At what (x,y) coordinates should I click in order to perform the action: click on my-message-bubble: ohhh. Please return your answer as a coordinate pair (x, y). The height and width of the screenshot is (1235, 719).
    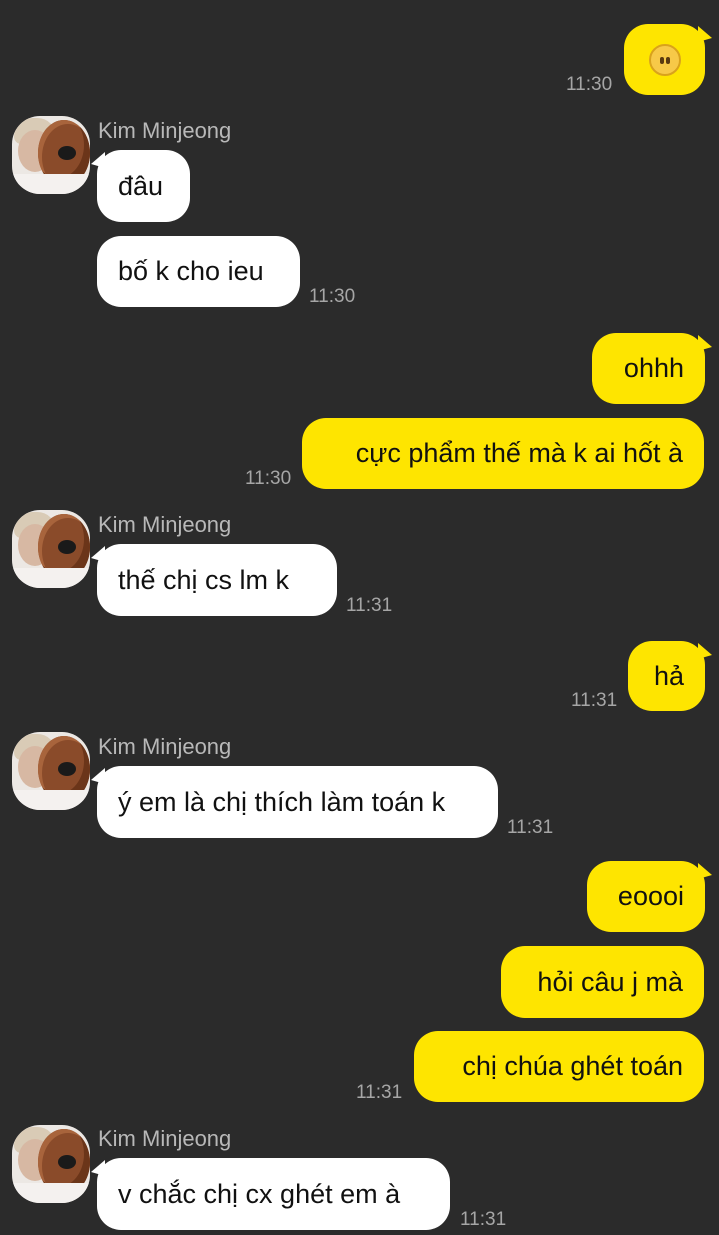
    Looking at the image, I should click on (648, 368).